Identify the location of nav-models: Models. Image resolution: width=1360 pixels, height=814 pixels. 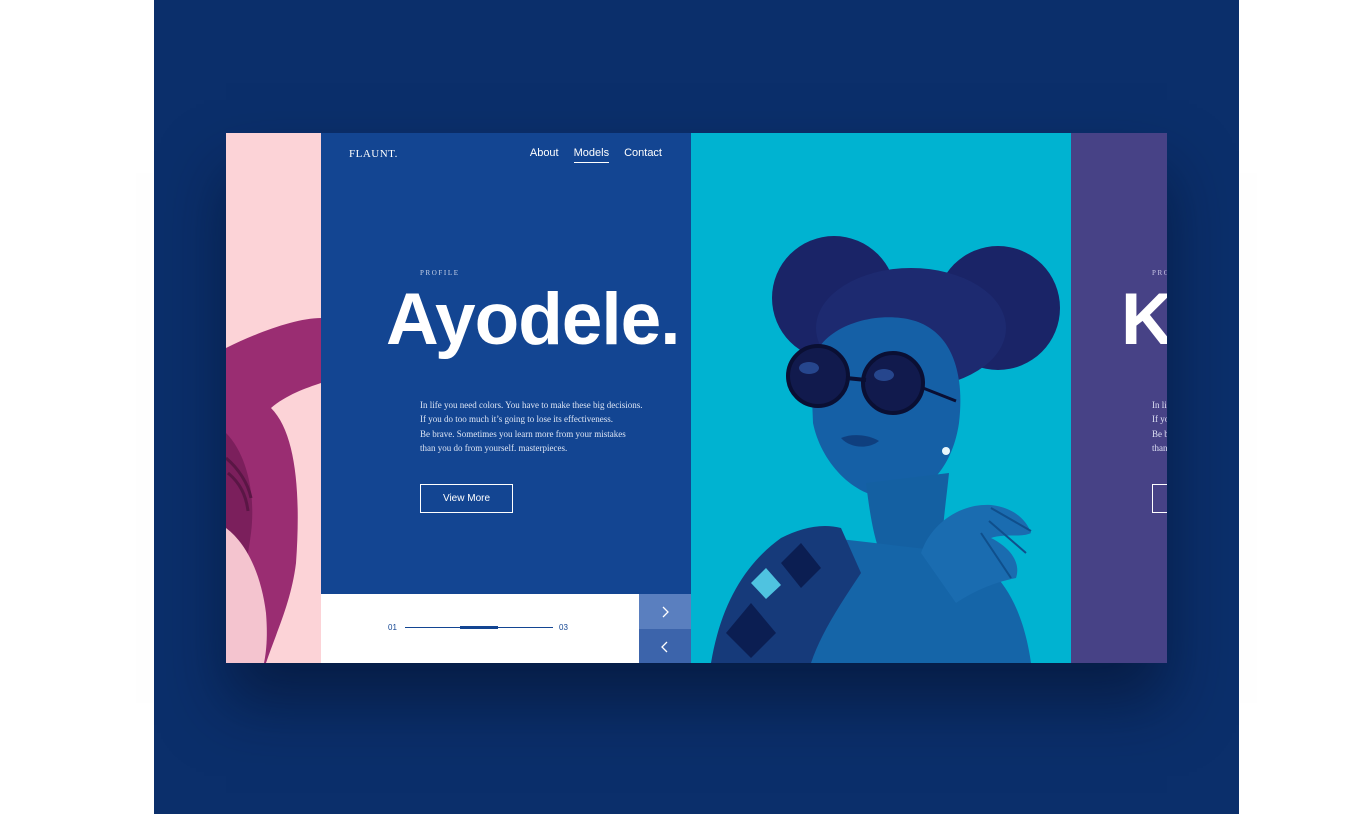
(591, 155).